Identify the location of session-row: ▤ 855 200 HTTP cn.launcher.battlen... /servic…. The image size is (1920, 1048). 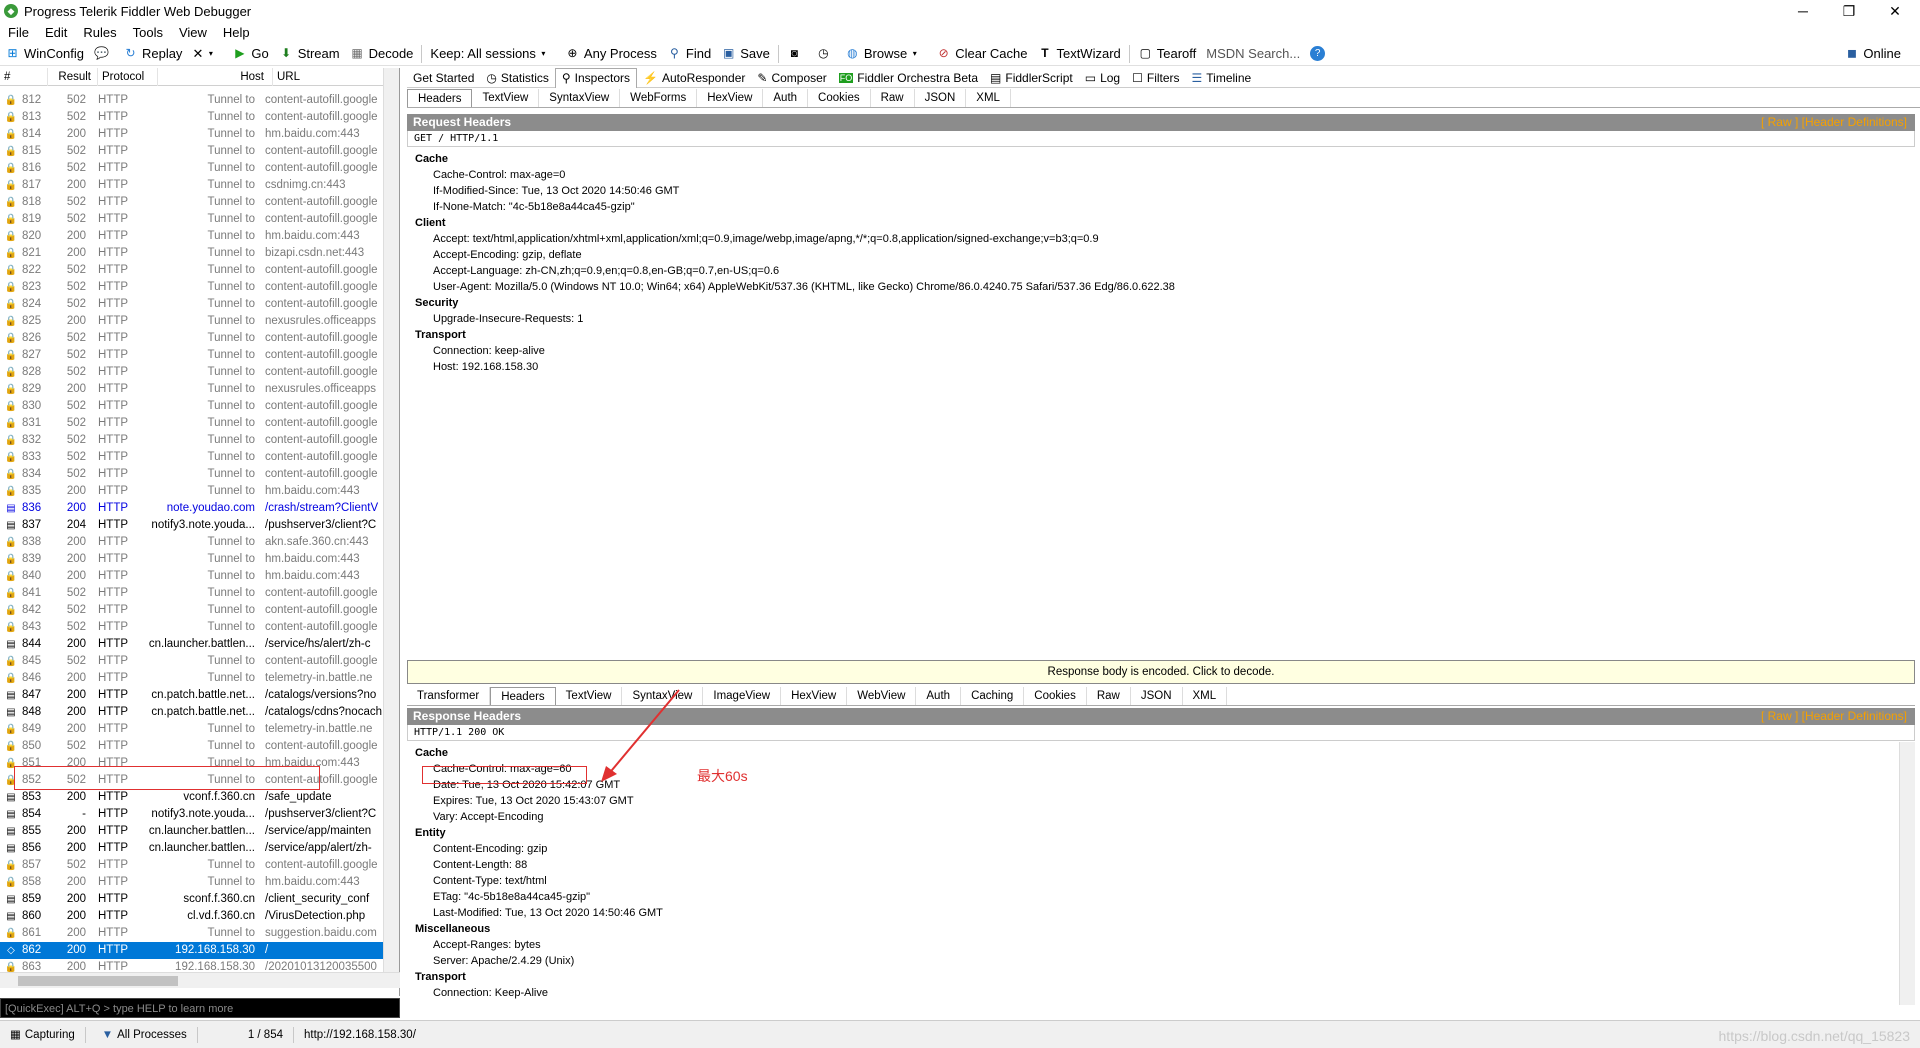
(192, 831).